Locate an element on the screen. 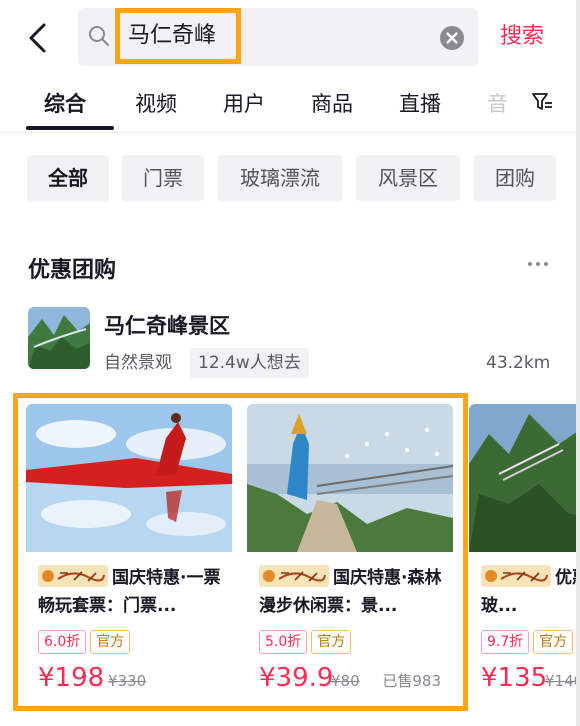 The width and height of the screenshot is (580, 726). scenic-category: 自然景观 is located at coordinates (138, 363).